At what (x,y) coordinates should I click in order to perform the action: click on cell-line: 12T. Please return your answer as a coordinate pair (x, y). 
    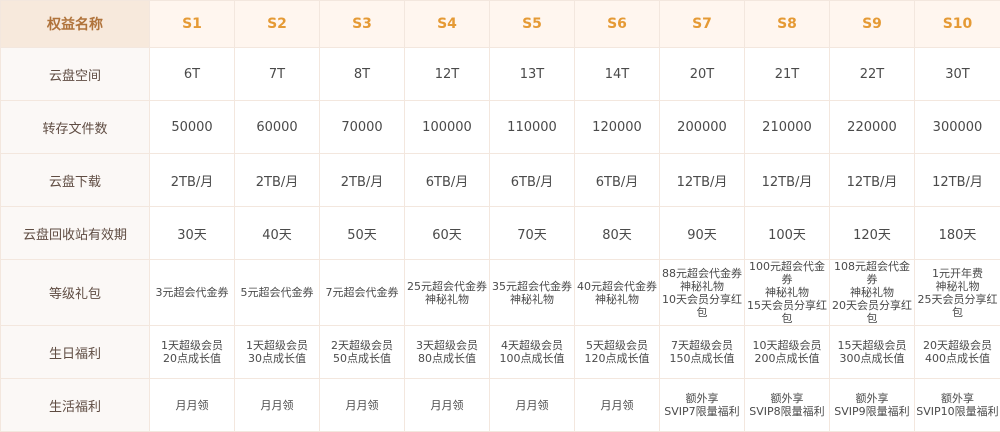
    Looking at the image, I should click on (447, 74).